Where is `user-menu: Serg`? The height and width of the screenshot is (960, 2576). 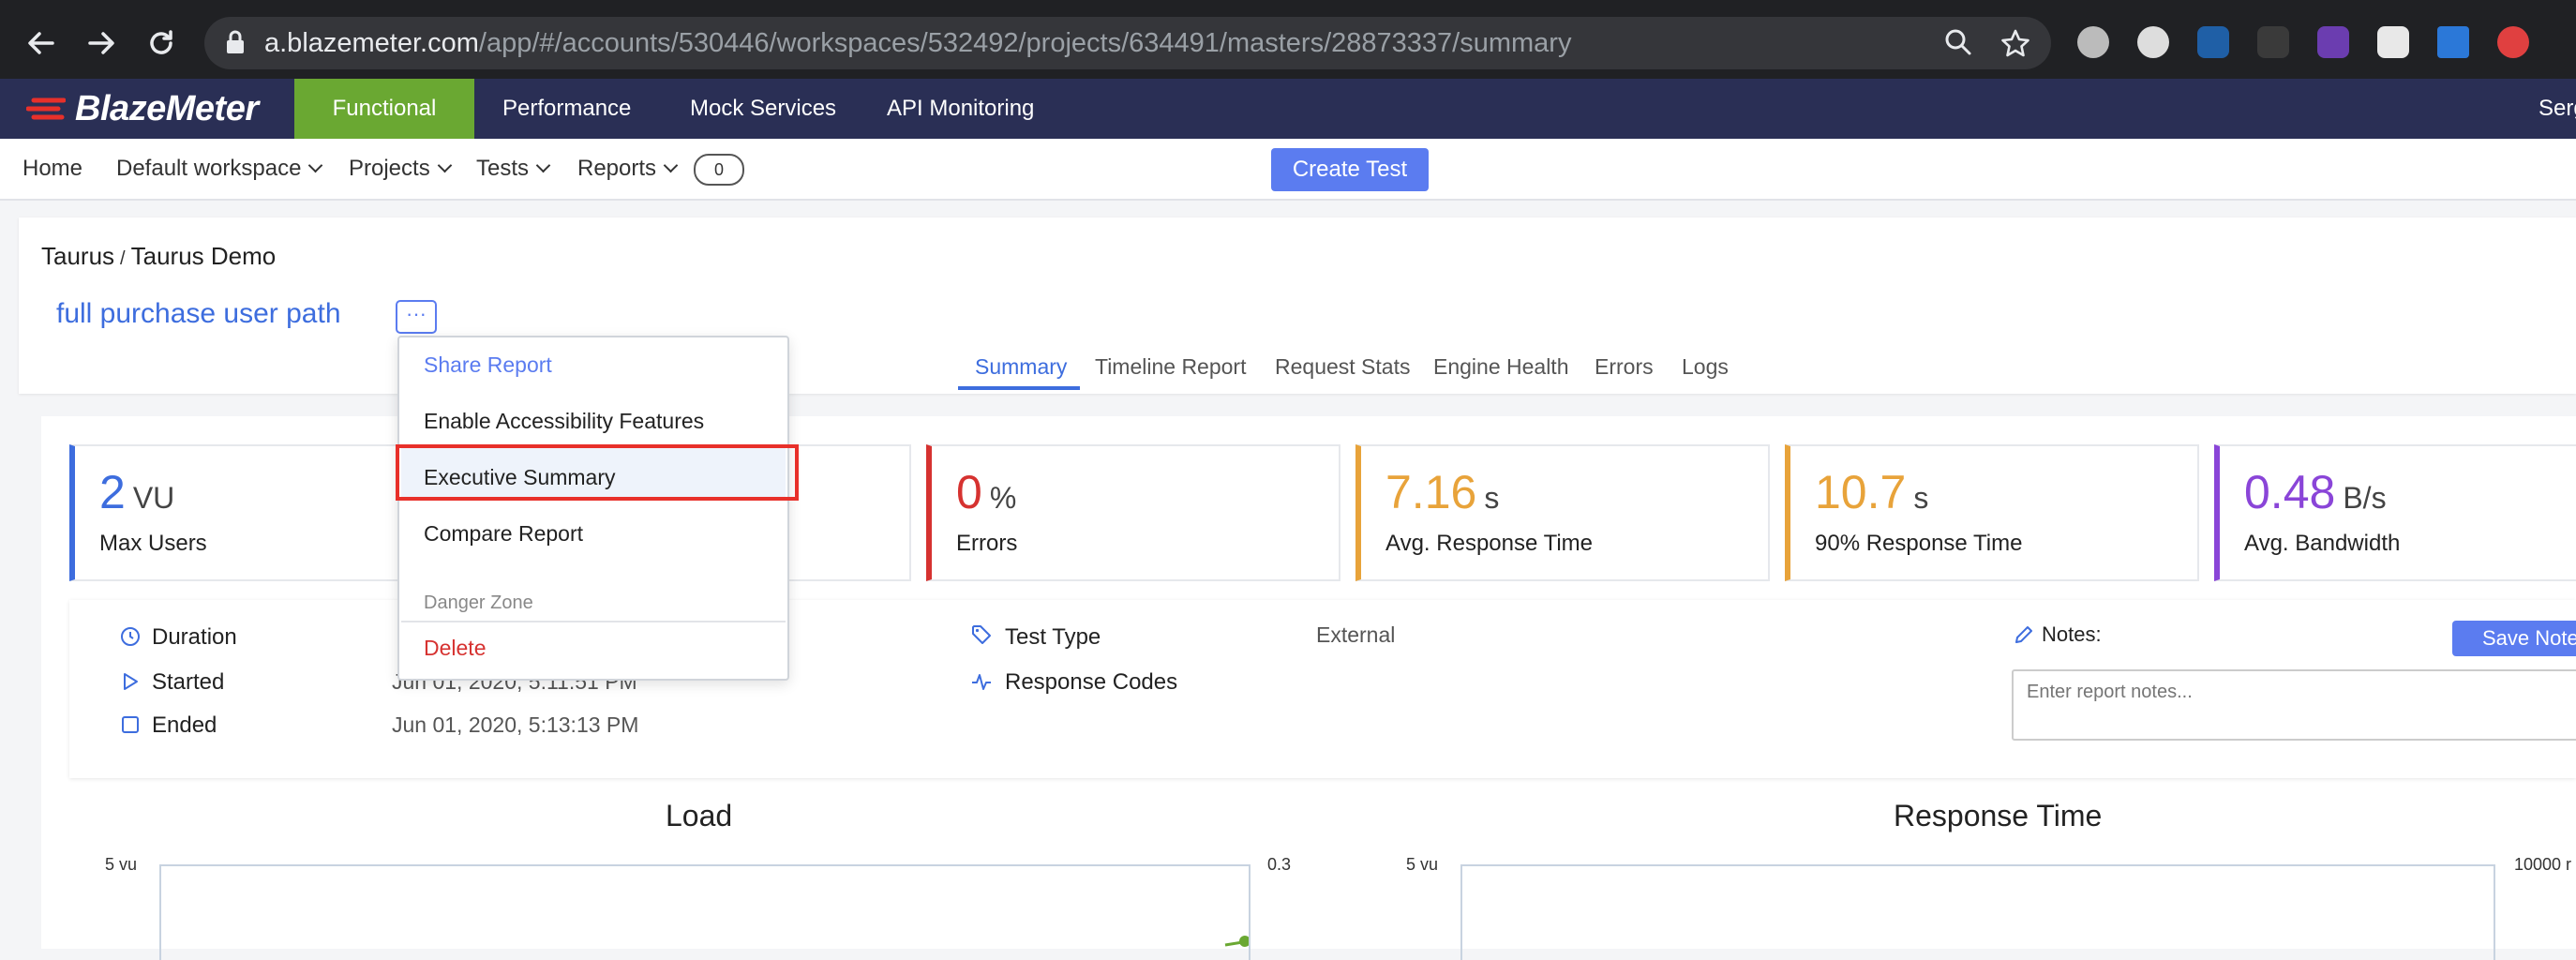
user-menu: Serg is located at coordinates (2557, 109).